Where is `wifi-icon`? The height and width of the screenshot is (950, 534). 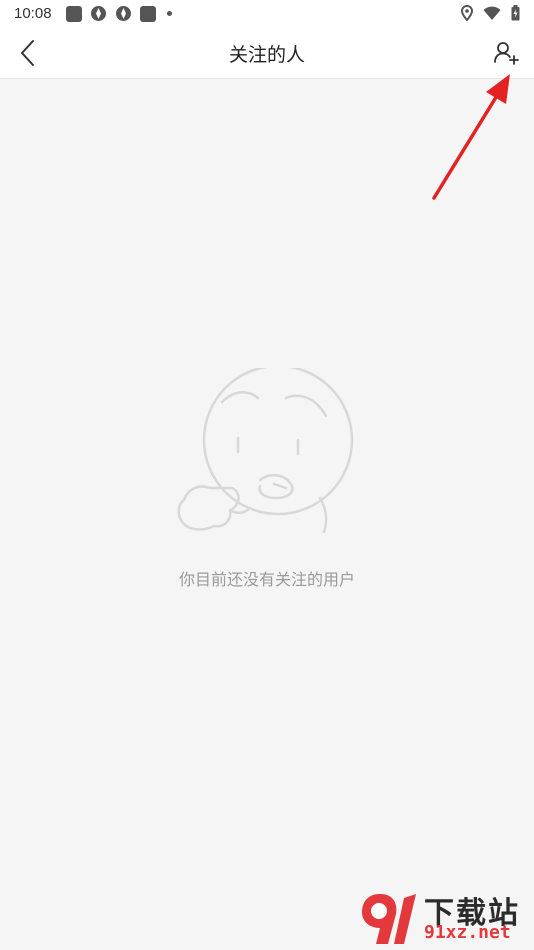 wifi-icon is located at coordinates (492, 13).